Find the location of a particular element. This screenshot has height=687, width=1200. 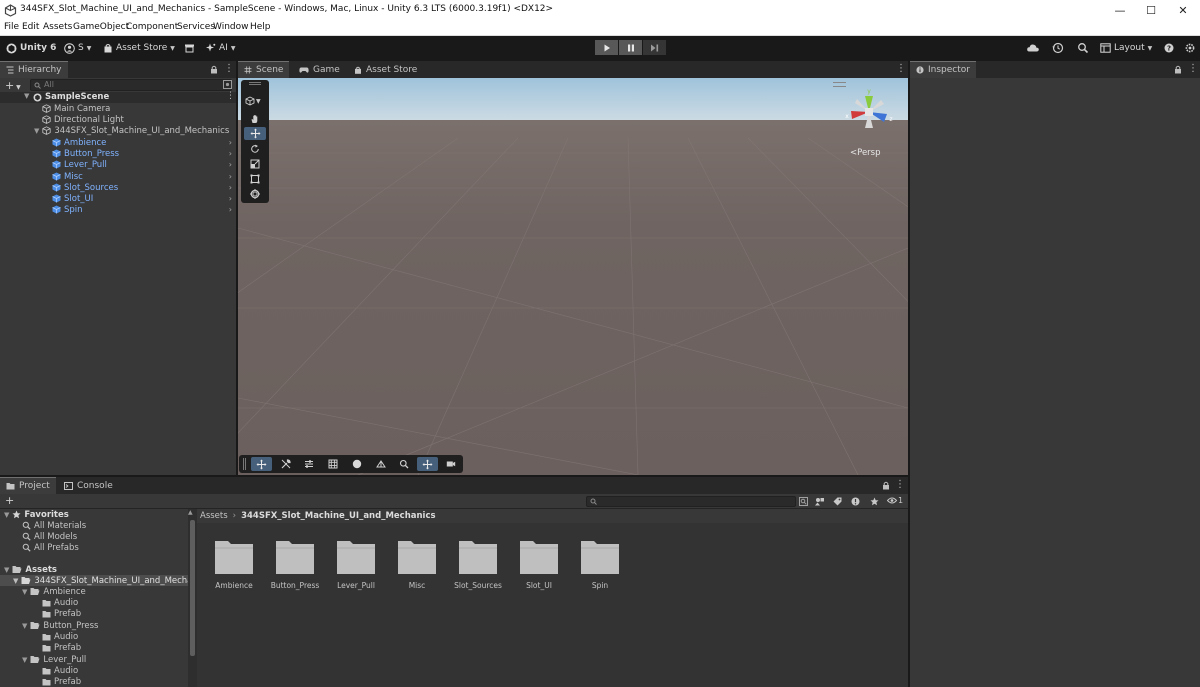

menu-gameobject: GameObject is located at coordinates (101, 27).